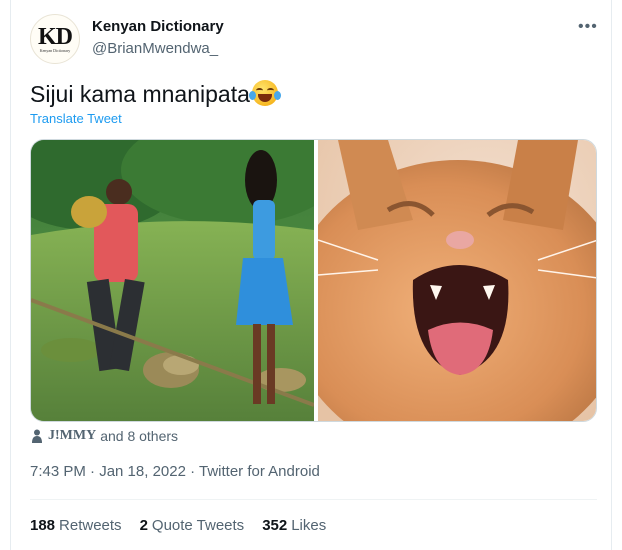 The width and height of the screenshot is (622, 550). I want to click on retweets-label: Retweets, so click(90, 525).